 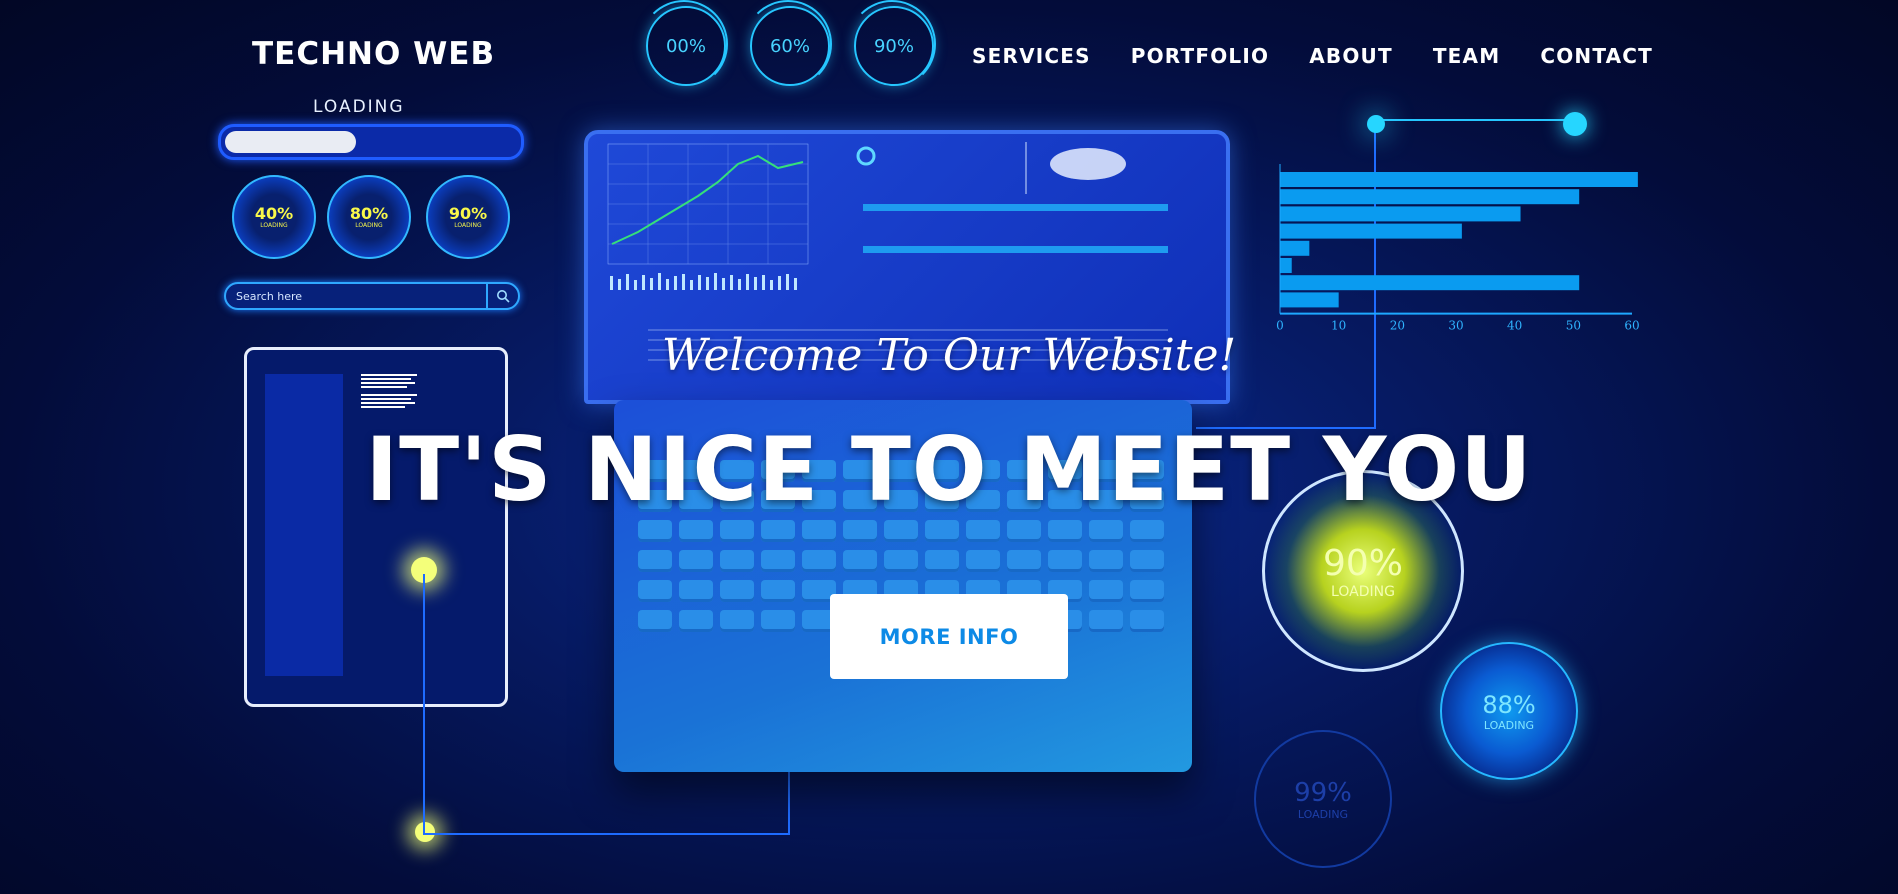 I want to click on gauge-large-2-pct: 88%, so click(x=1509, y=704).